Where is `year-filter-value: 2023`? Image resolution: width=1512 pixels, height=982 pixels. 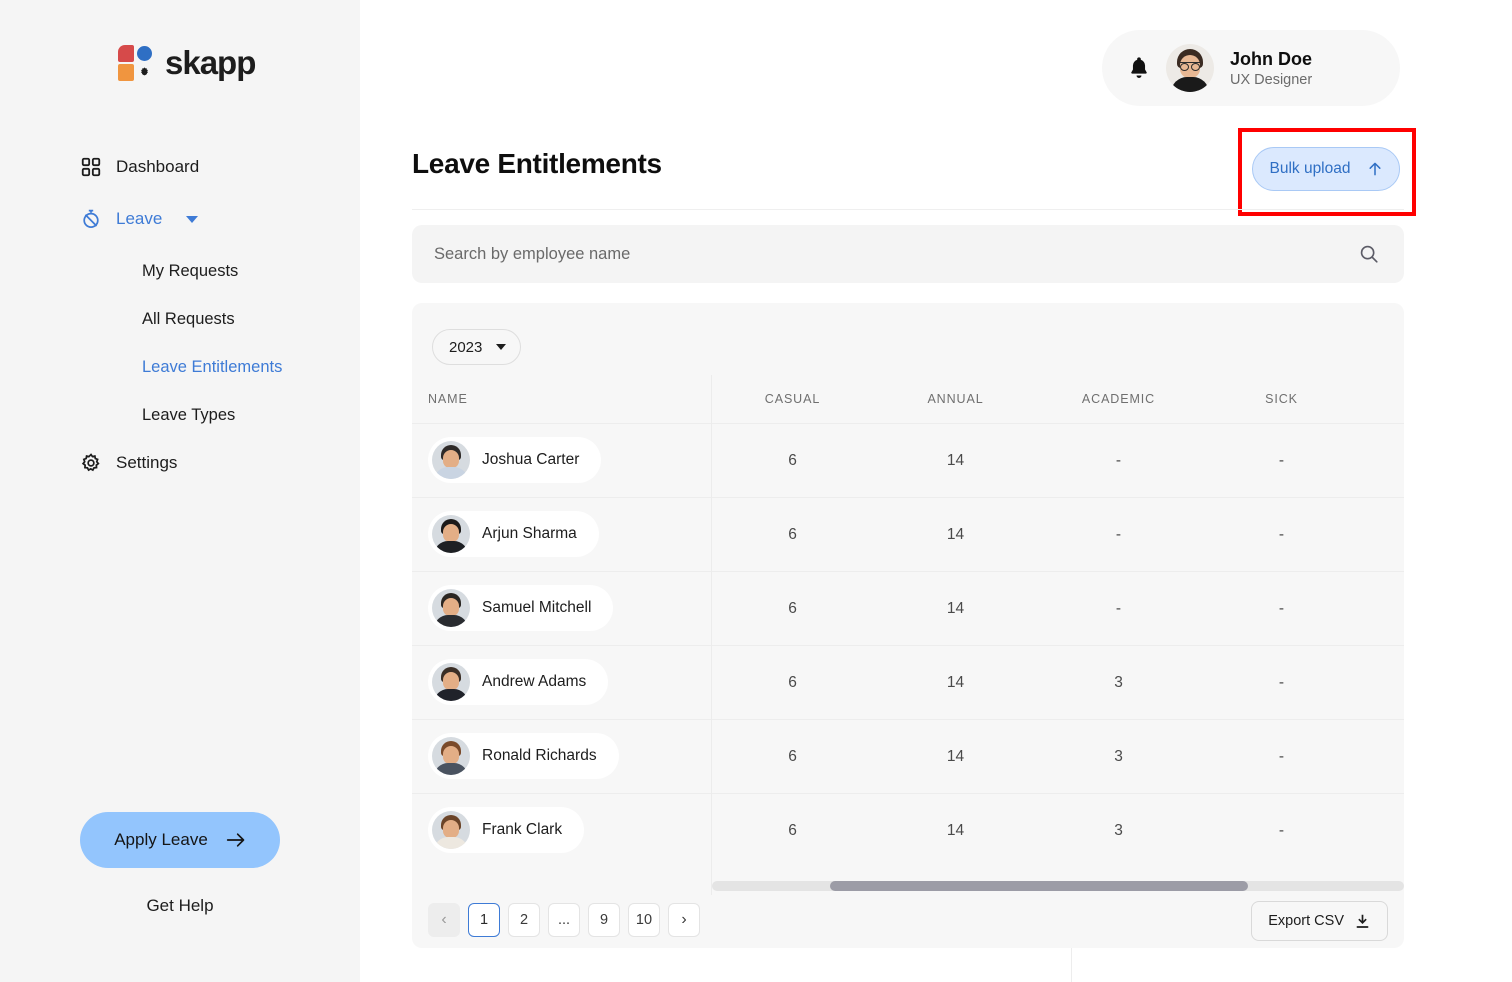
year-filter-value: 2023 is located at coordinates (466, 347).